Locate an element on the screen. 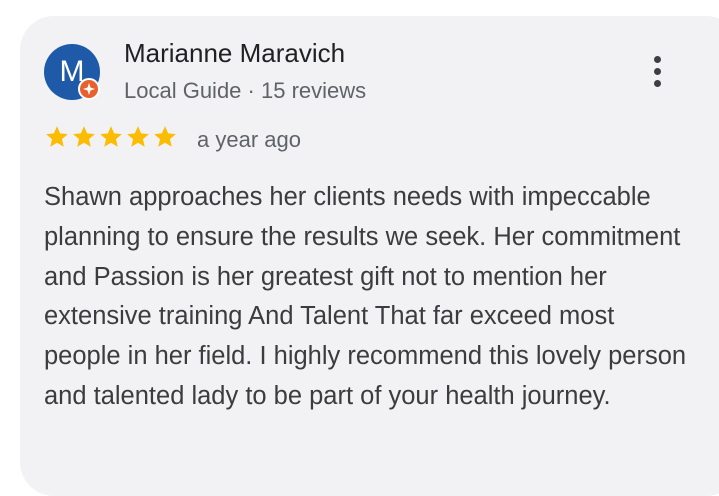  author-meta: Local Guide · 15 reviews is located at coordinates (245, 91).